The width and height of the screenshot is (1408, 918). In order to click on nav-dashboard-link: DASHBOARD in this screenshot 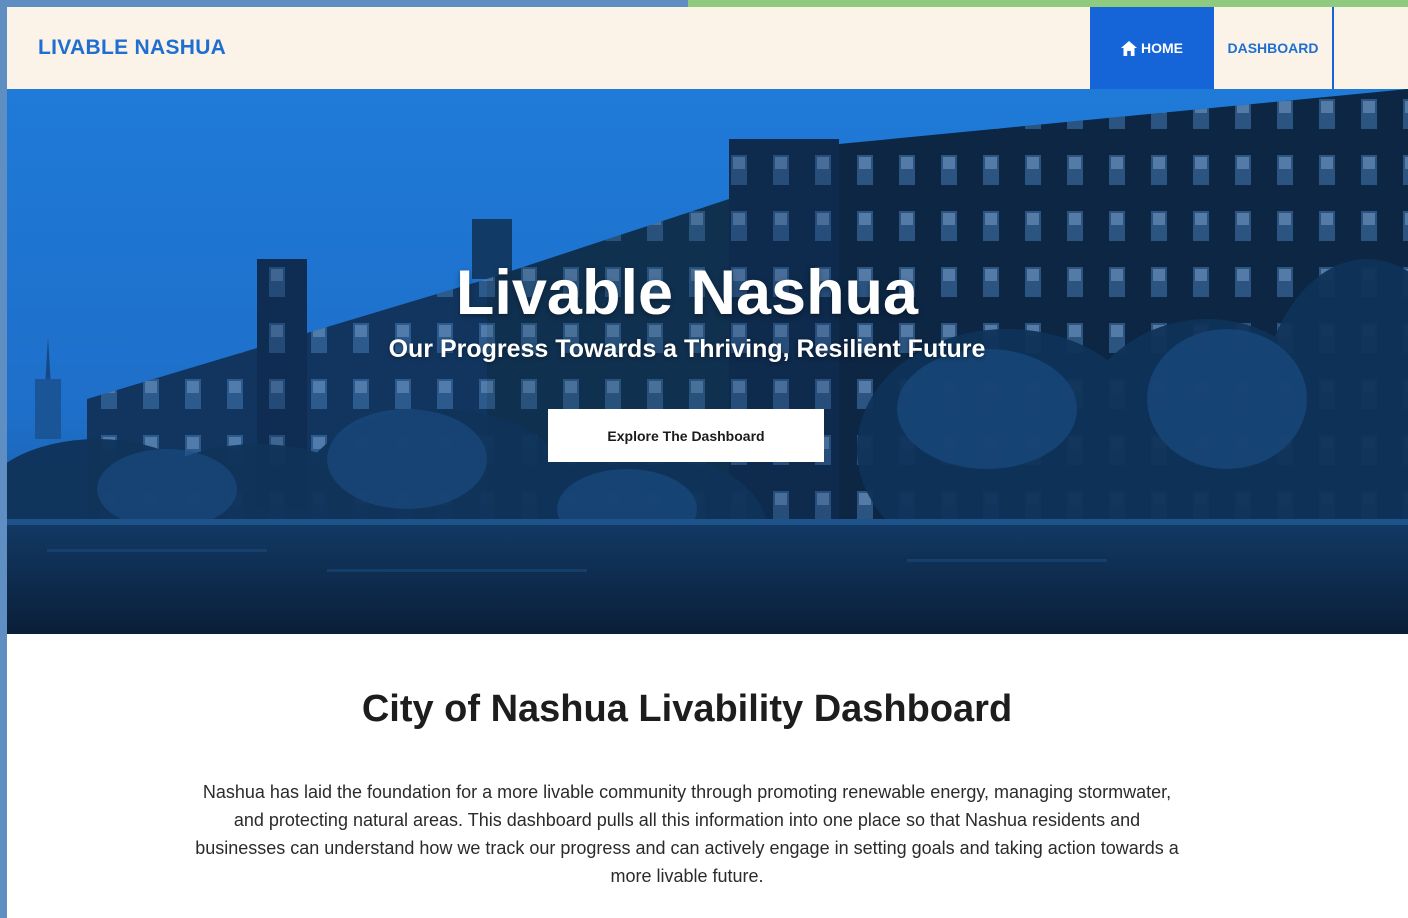, I will do `click(1274, 48)`.